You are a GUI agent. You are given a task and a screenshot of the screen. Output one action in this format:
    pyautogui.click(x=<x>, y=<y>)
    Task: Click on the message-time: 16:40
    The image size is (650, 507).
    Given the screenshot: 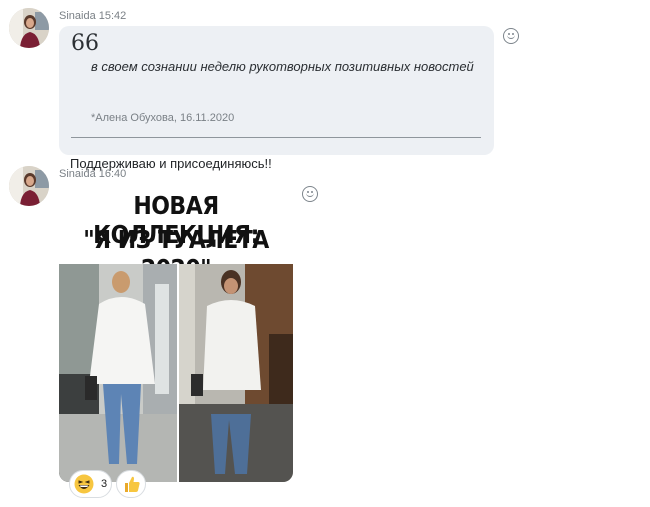 What is the action you would take?
    pyautogui.click(x=112, y=174)
    